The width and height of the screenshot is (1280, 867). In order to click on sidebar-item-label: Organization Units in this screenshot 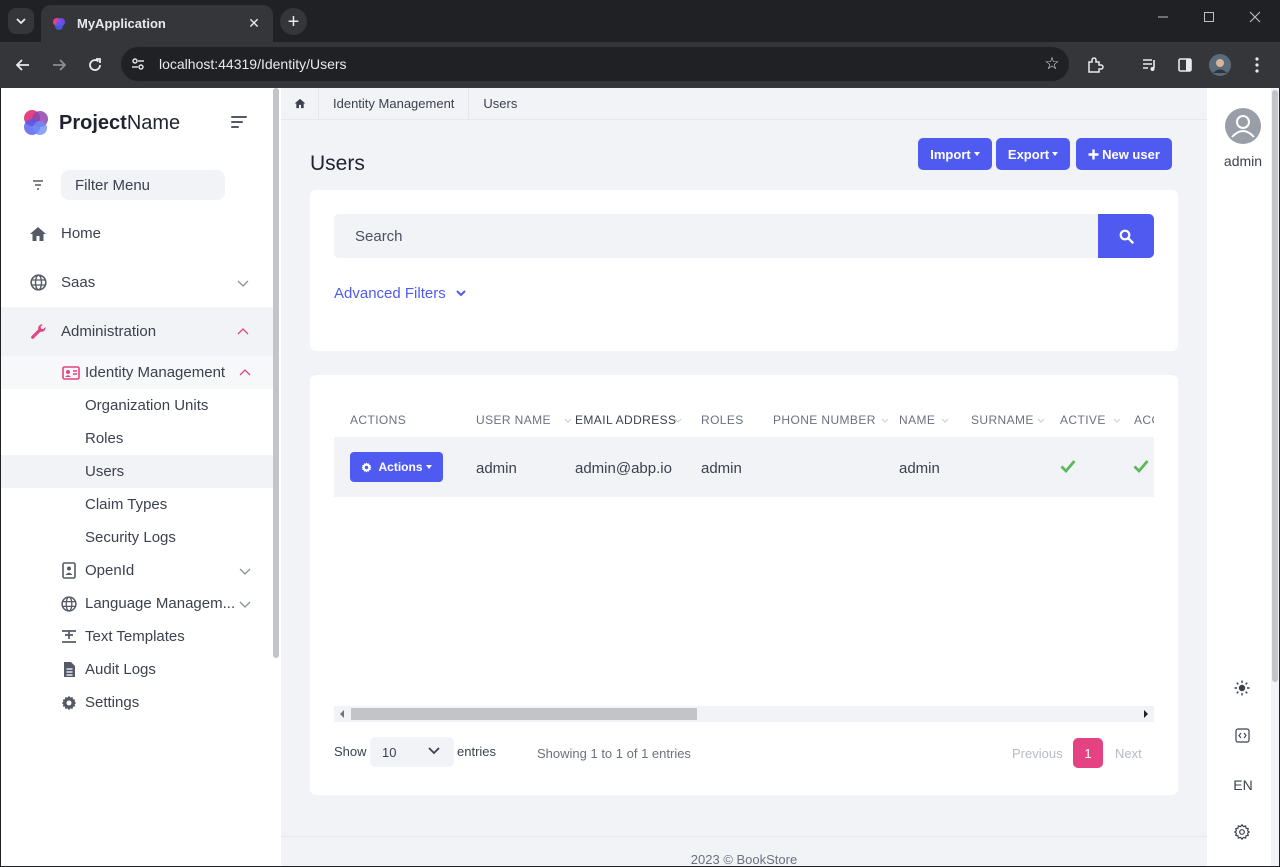, I will do `click(147, 405)`.